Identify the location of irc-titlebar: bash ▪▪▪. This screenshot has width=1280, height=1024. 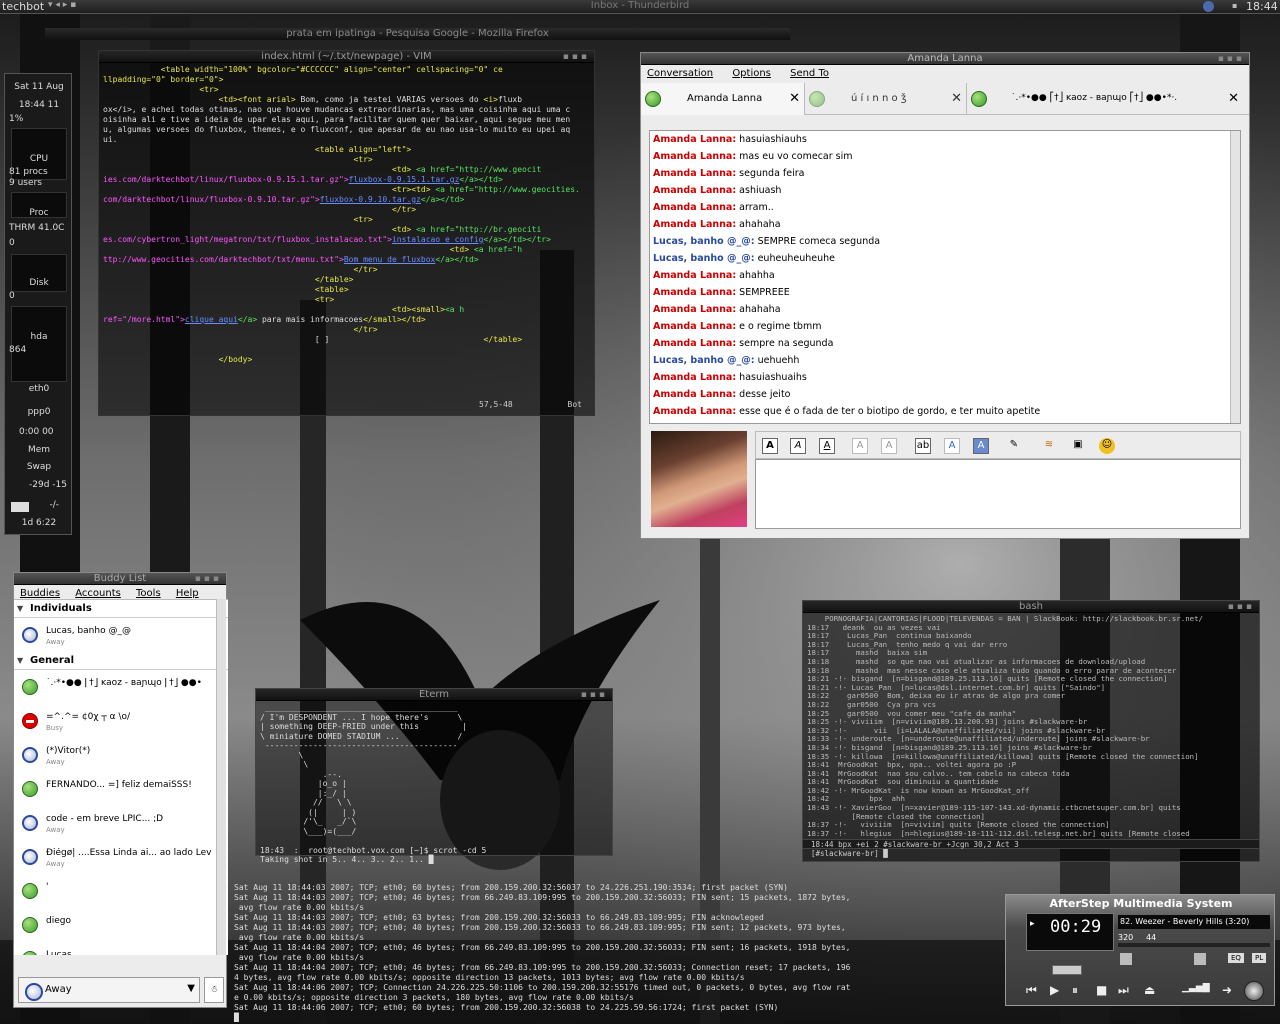
(1031, 607).